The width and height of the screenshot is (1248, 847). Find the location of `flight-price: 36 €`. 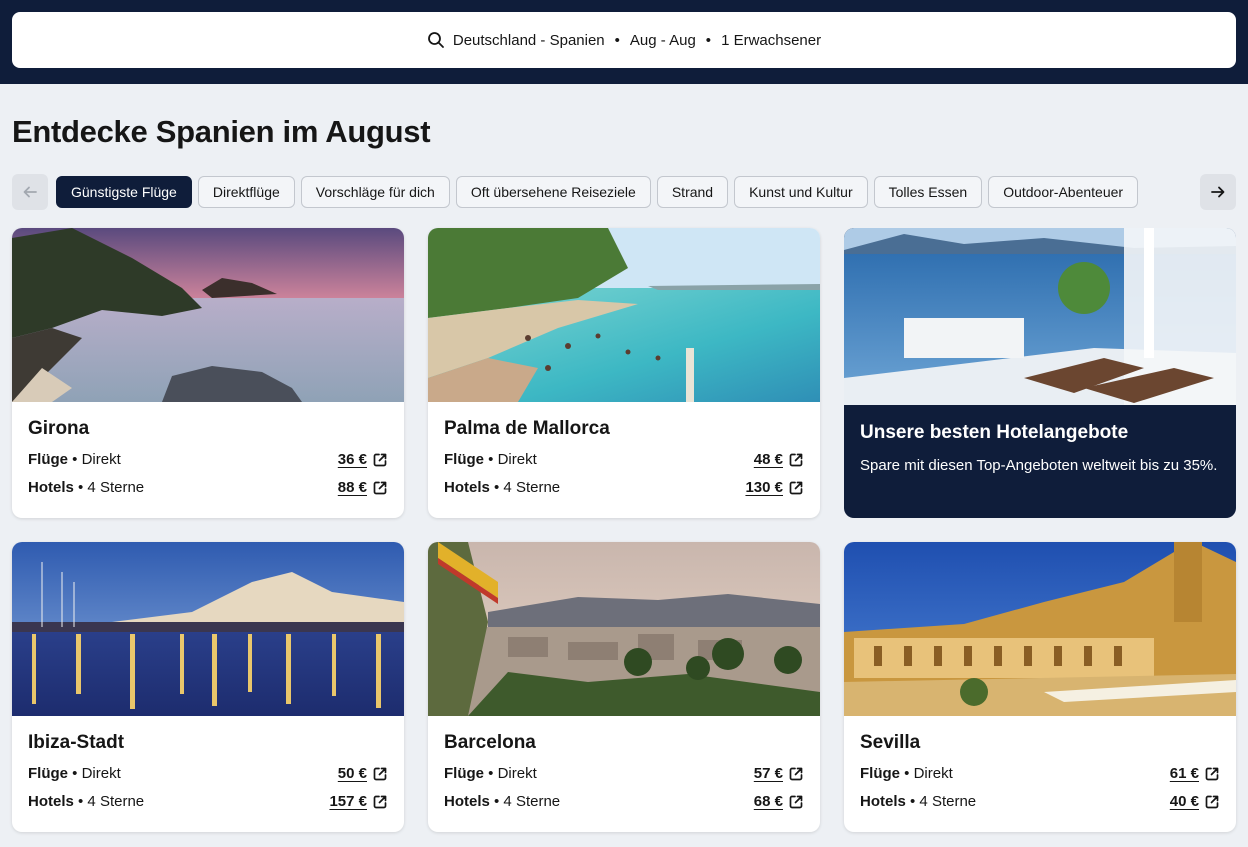

flight-price: 36 € is located at coordinates (352, 459).